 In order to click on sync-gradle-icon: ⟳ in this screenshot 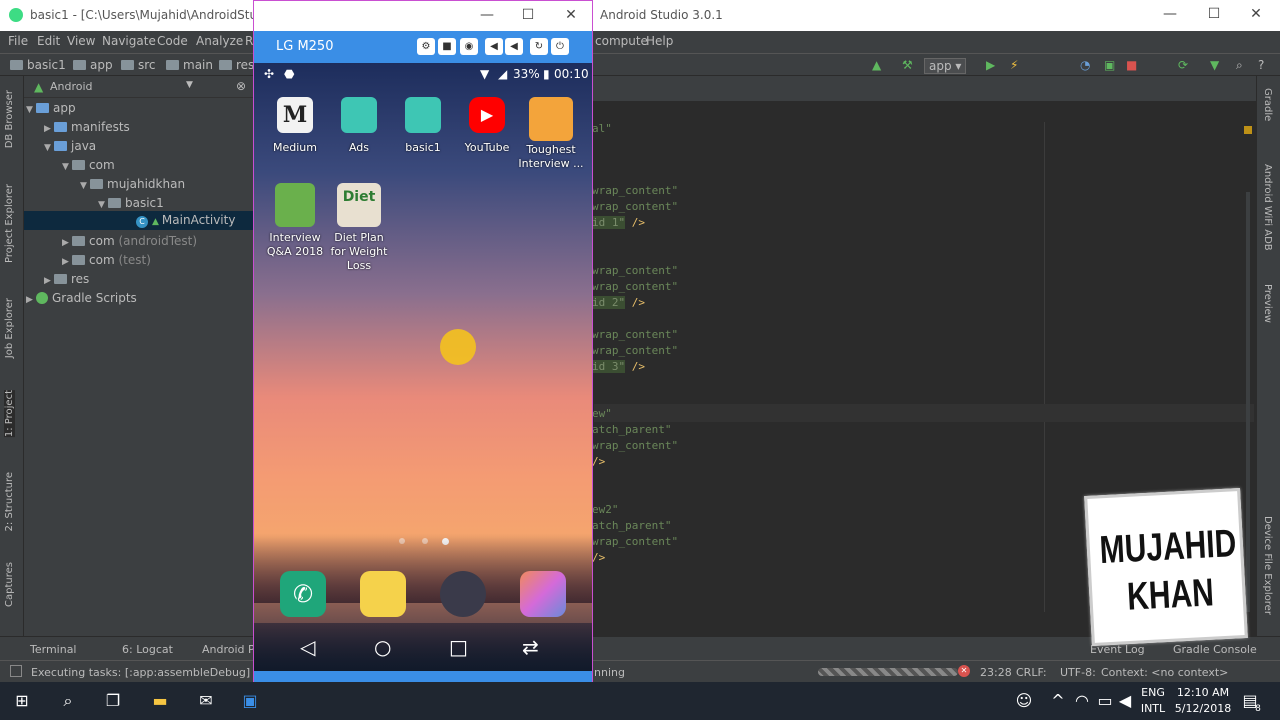, I will do `click(1183, 65)`.